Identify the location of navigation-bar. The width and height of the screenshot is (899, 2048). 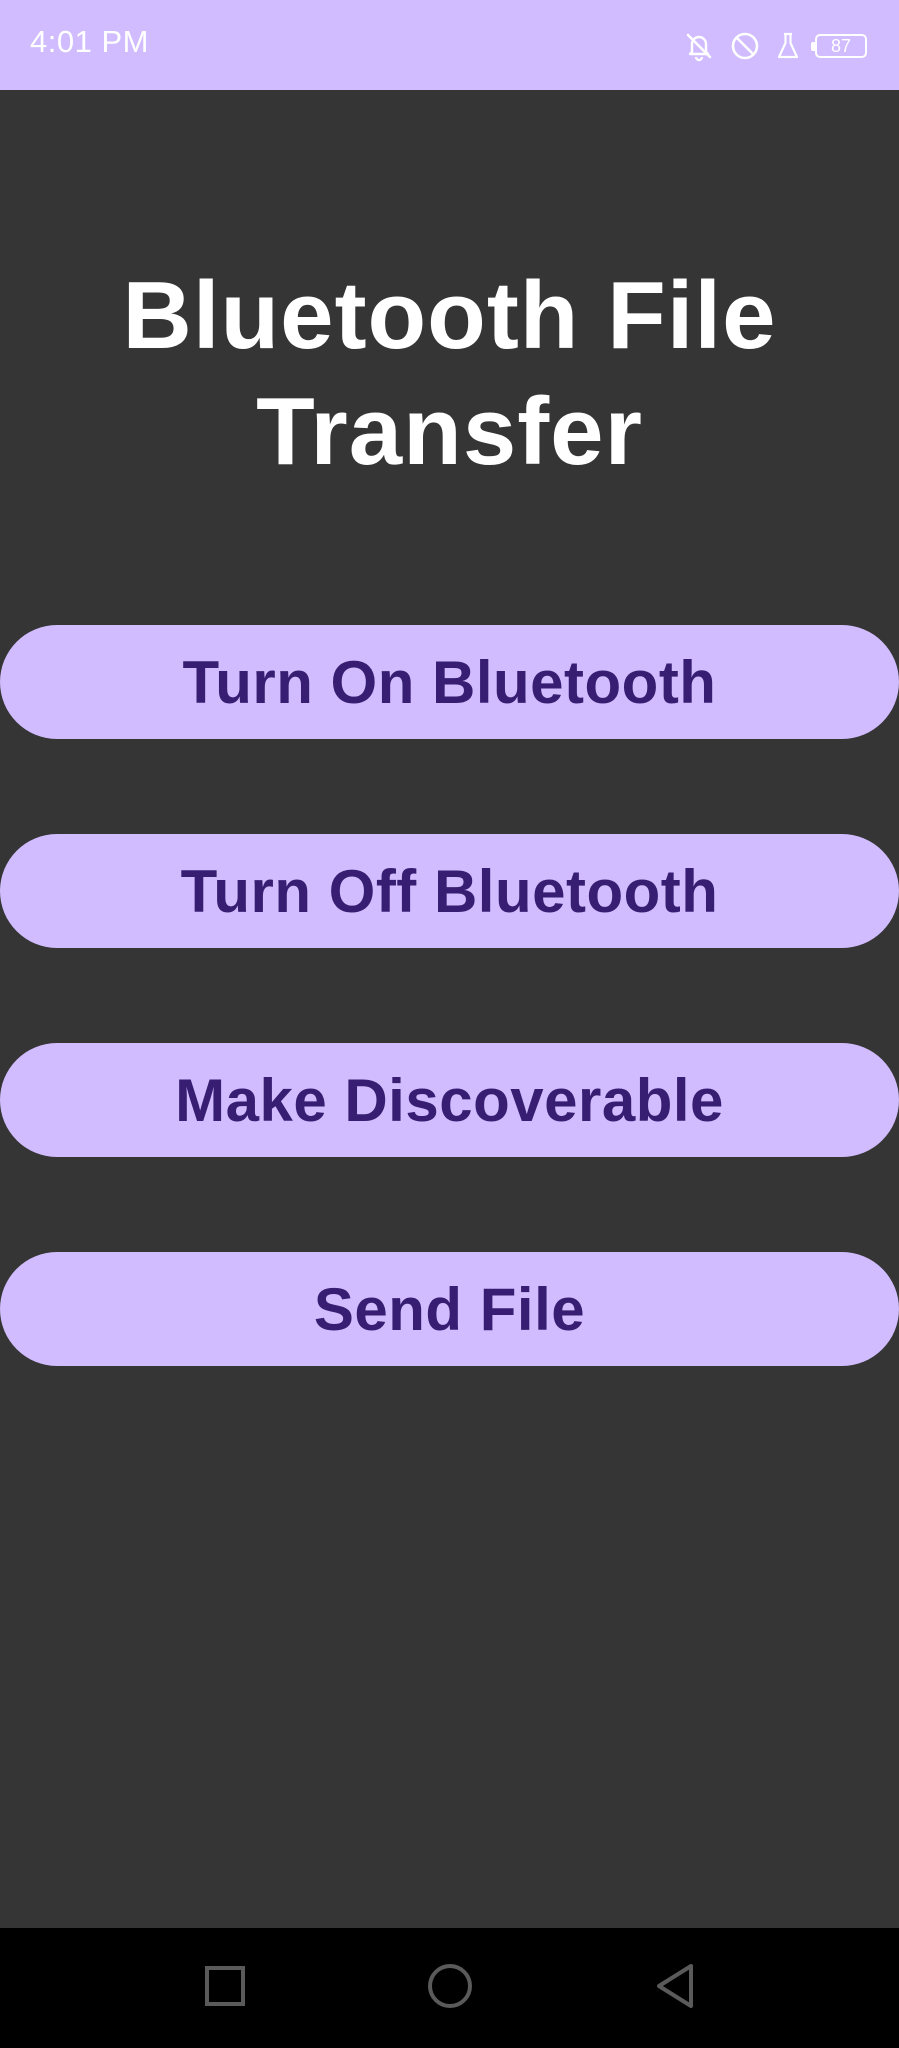
(449, 1988).